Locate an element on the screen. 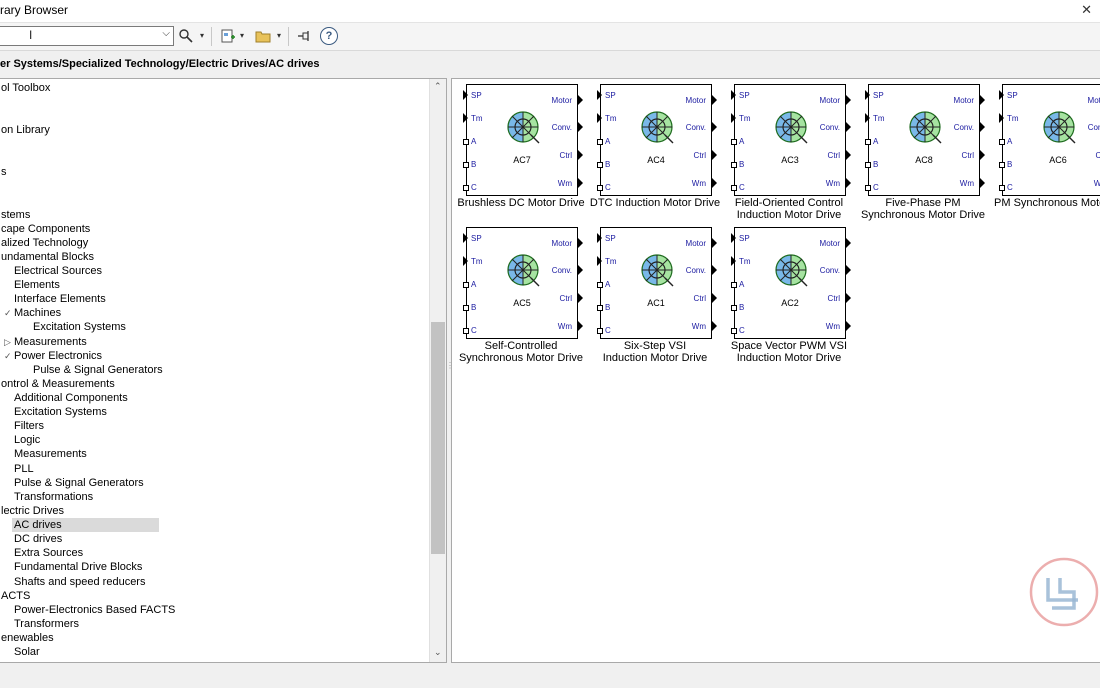 Image resolution: width=1100 pixels, height=688 pixels. tree-item: ontrol & Measurements is located at coordinates (58, 384).